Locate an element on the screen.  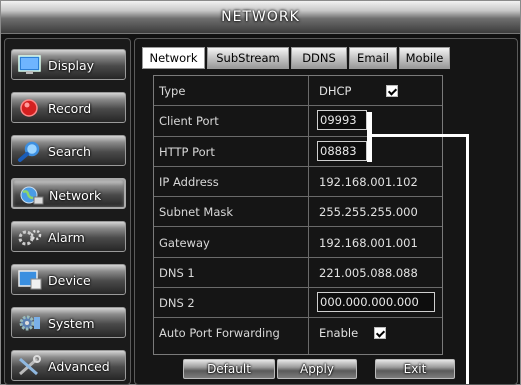
sidebar-item-advanced: Advanced is located at coordinates (68, 365).